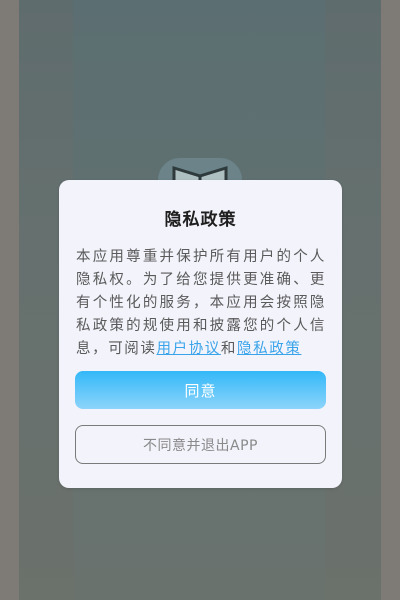 The height and width of the screenshot is (600, 400). Describe the element at coordinates (200, 444) in the screenshot. I see `disagree-exit-button: 不同意并退出APP` at that location.